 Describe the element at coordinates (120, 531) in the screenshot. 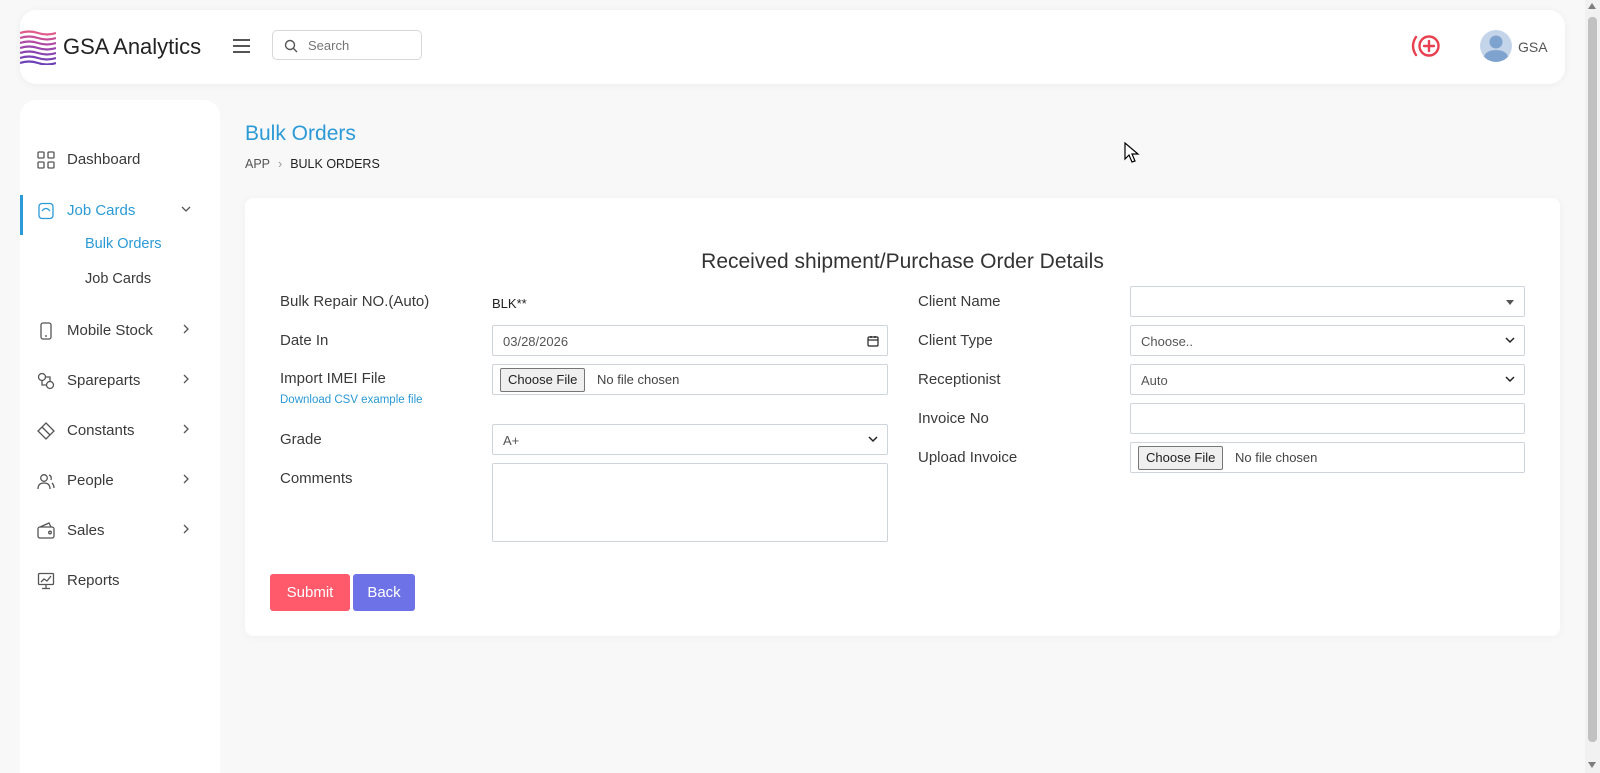

I see `sidebar-item-sales: Sales` at that location.